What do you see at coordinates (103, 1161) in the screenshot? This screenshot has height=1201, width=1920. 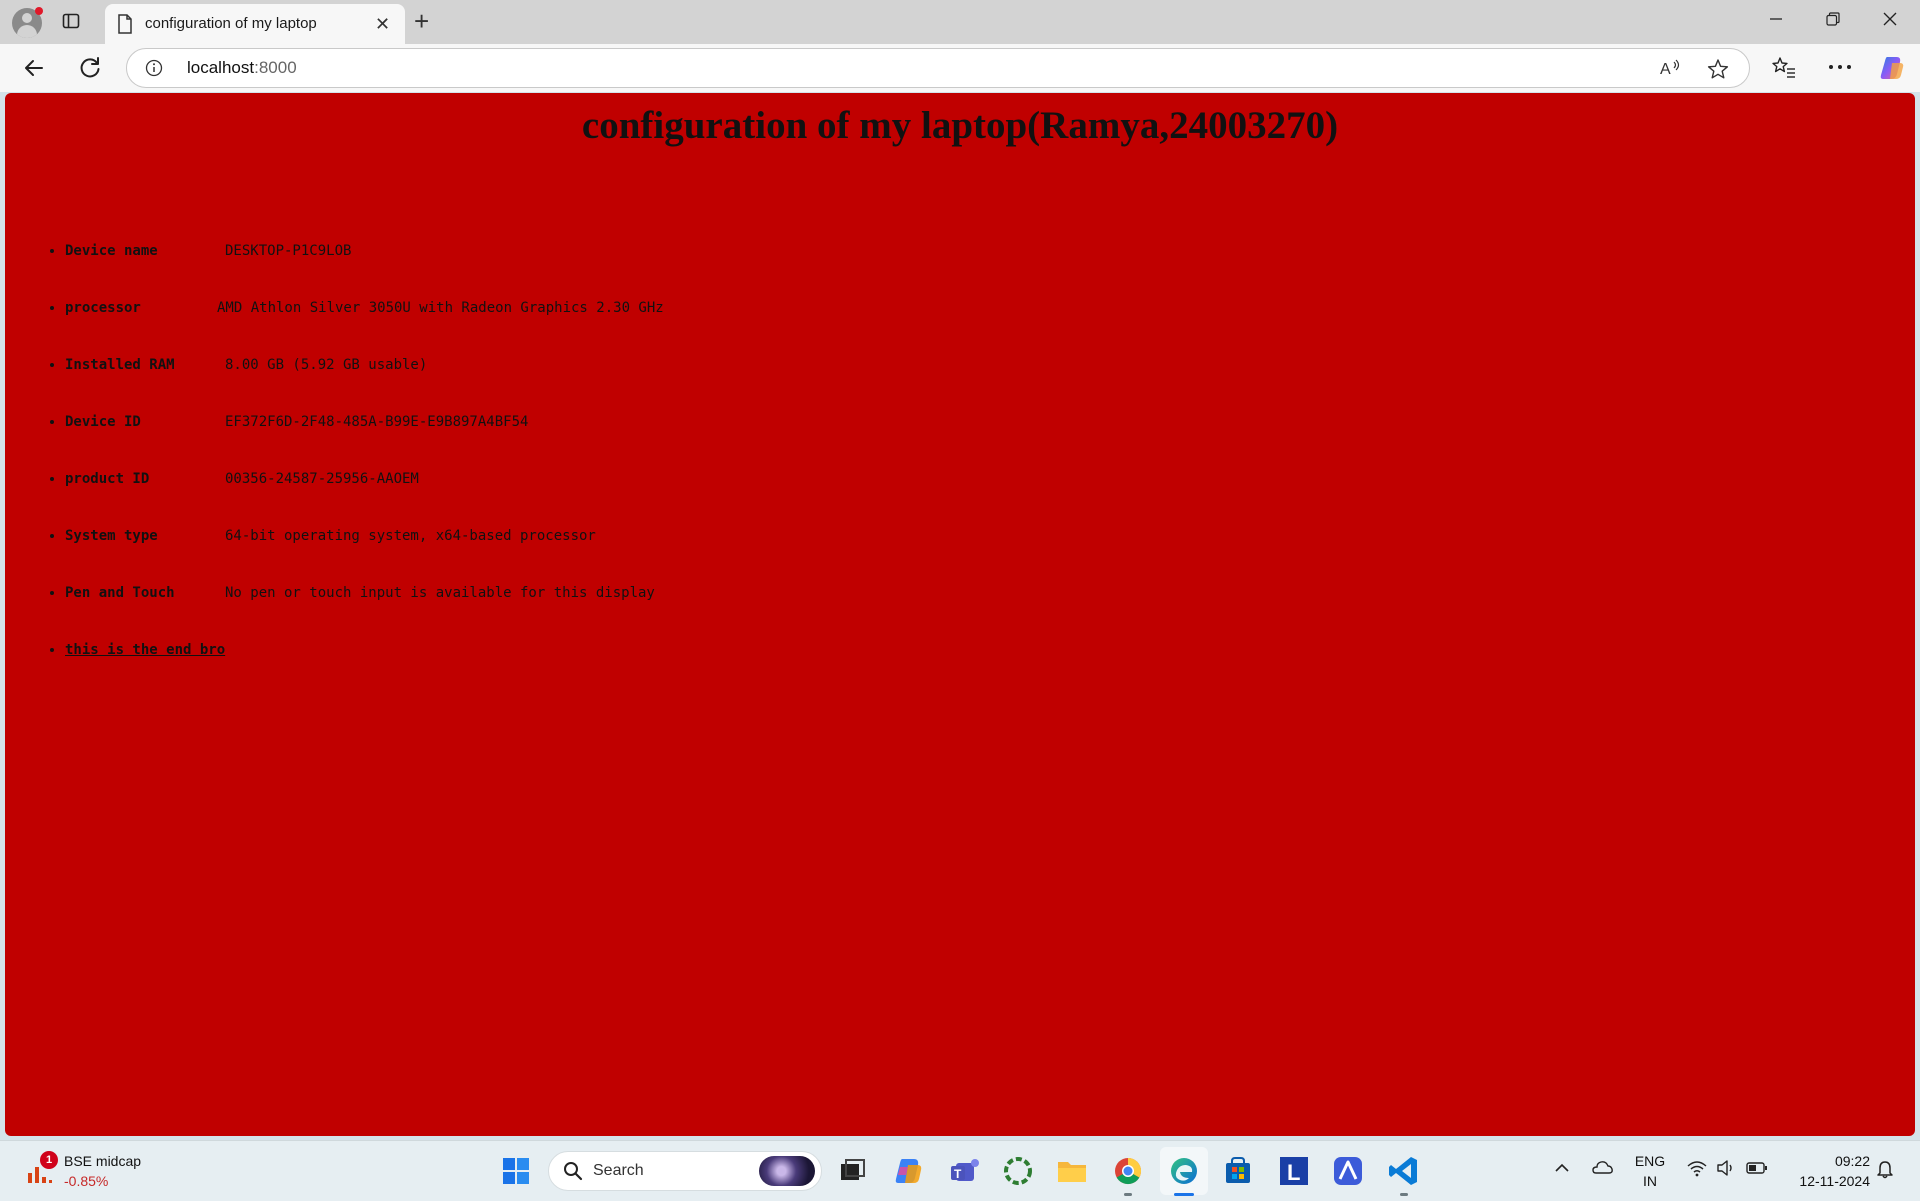 I see `widget-name: BSE midcap` at bounding box center [103, 1161].